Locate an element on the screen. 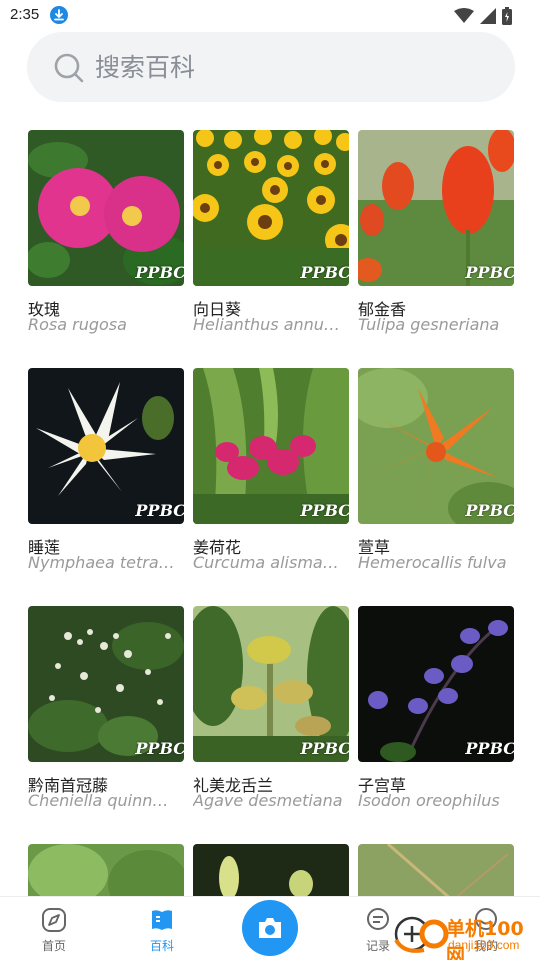  status-icons is located at coordinates (483, 16).